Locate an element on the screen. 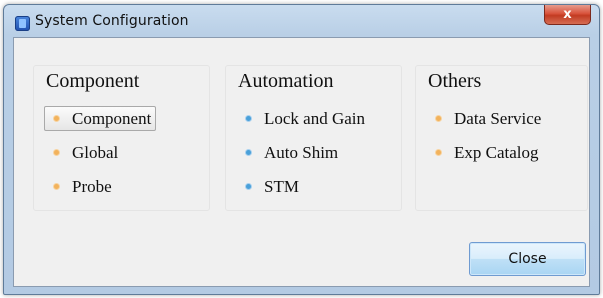  window-title: System Configuration is located at coordinates (112, 21).